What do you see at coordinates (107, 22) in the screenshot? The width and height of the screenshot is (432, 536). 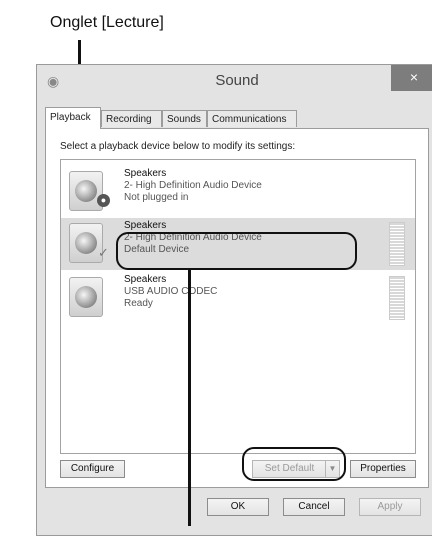 I see `annotation-label: Onglet [Lecture]` at bounding box center [107, 22].